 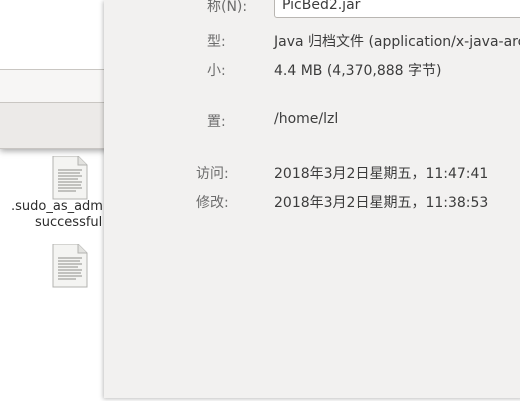 I want to click on type-label: 型:, so click(x=216, y=42).